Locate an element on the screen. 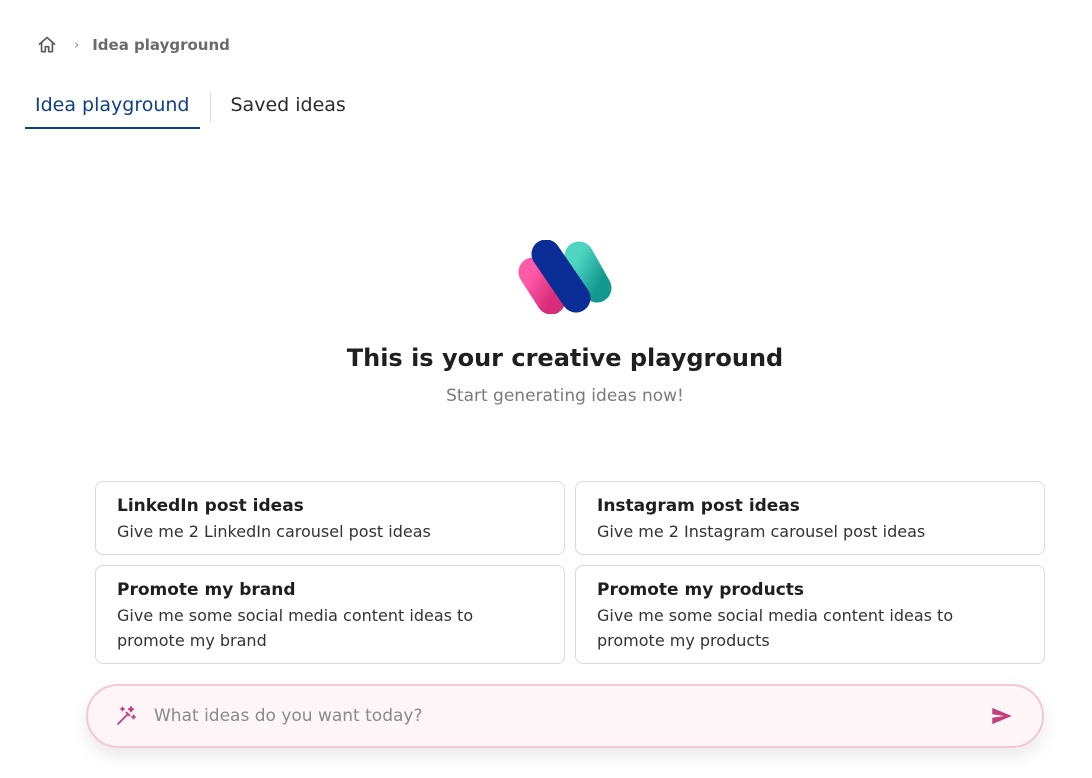 The image size is (1092, 778). card-description: Give me 2 LinkedIn carousel post ideas is located at coordinates (274, 531).